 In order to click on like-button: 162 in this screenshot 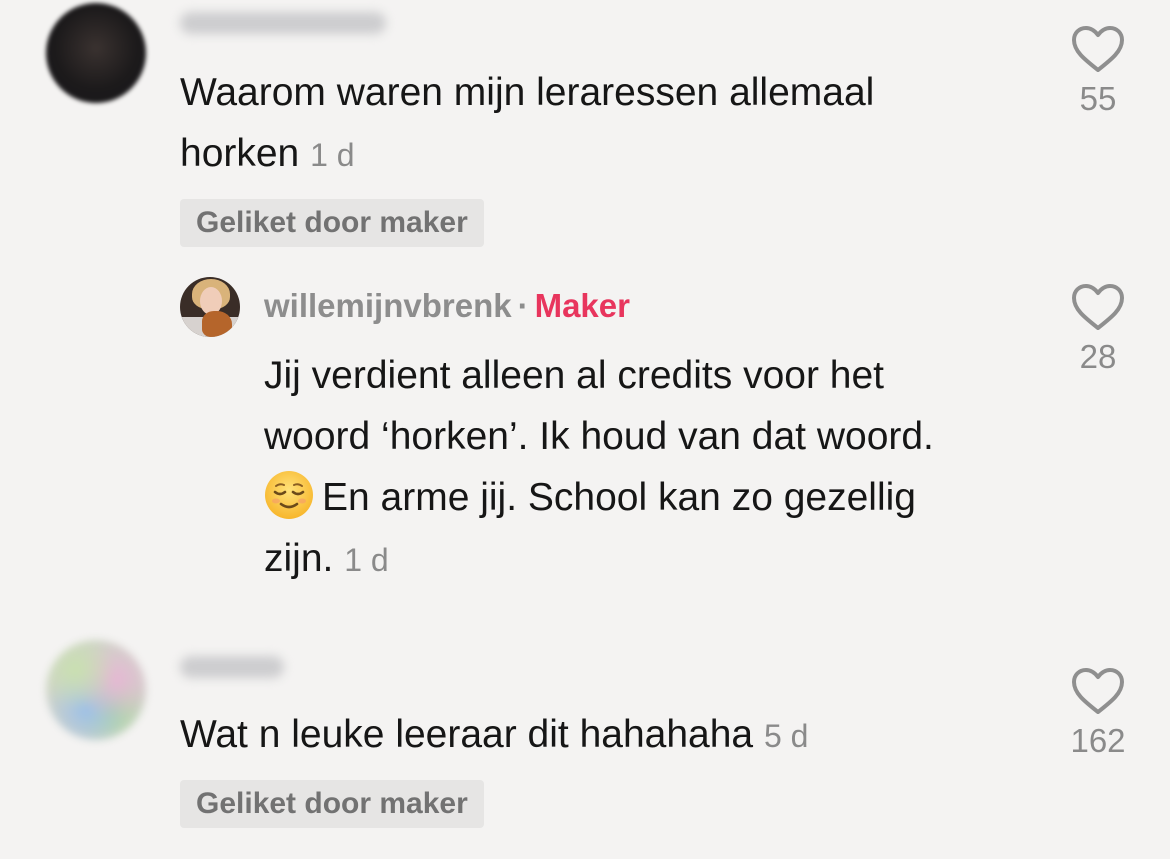, I will do `click(1098, 713)`.